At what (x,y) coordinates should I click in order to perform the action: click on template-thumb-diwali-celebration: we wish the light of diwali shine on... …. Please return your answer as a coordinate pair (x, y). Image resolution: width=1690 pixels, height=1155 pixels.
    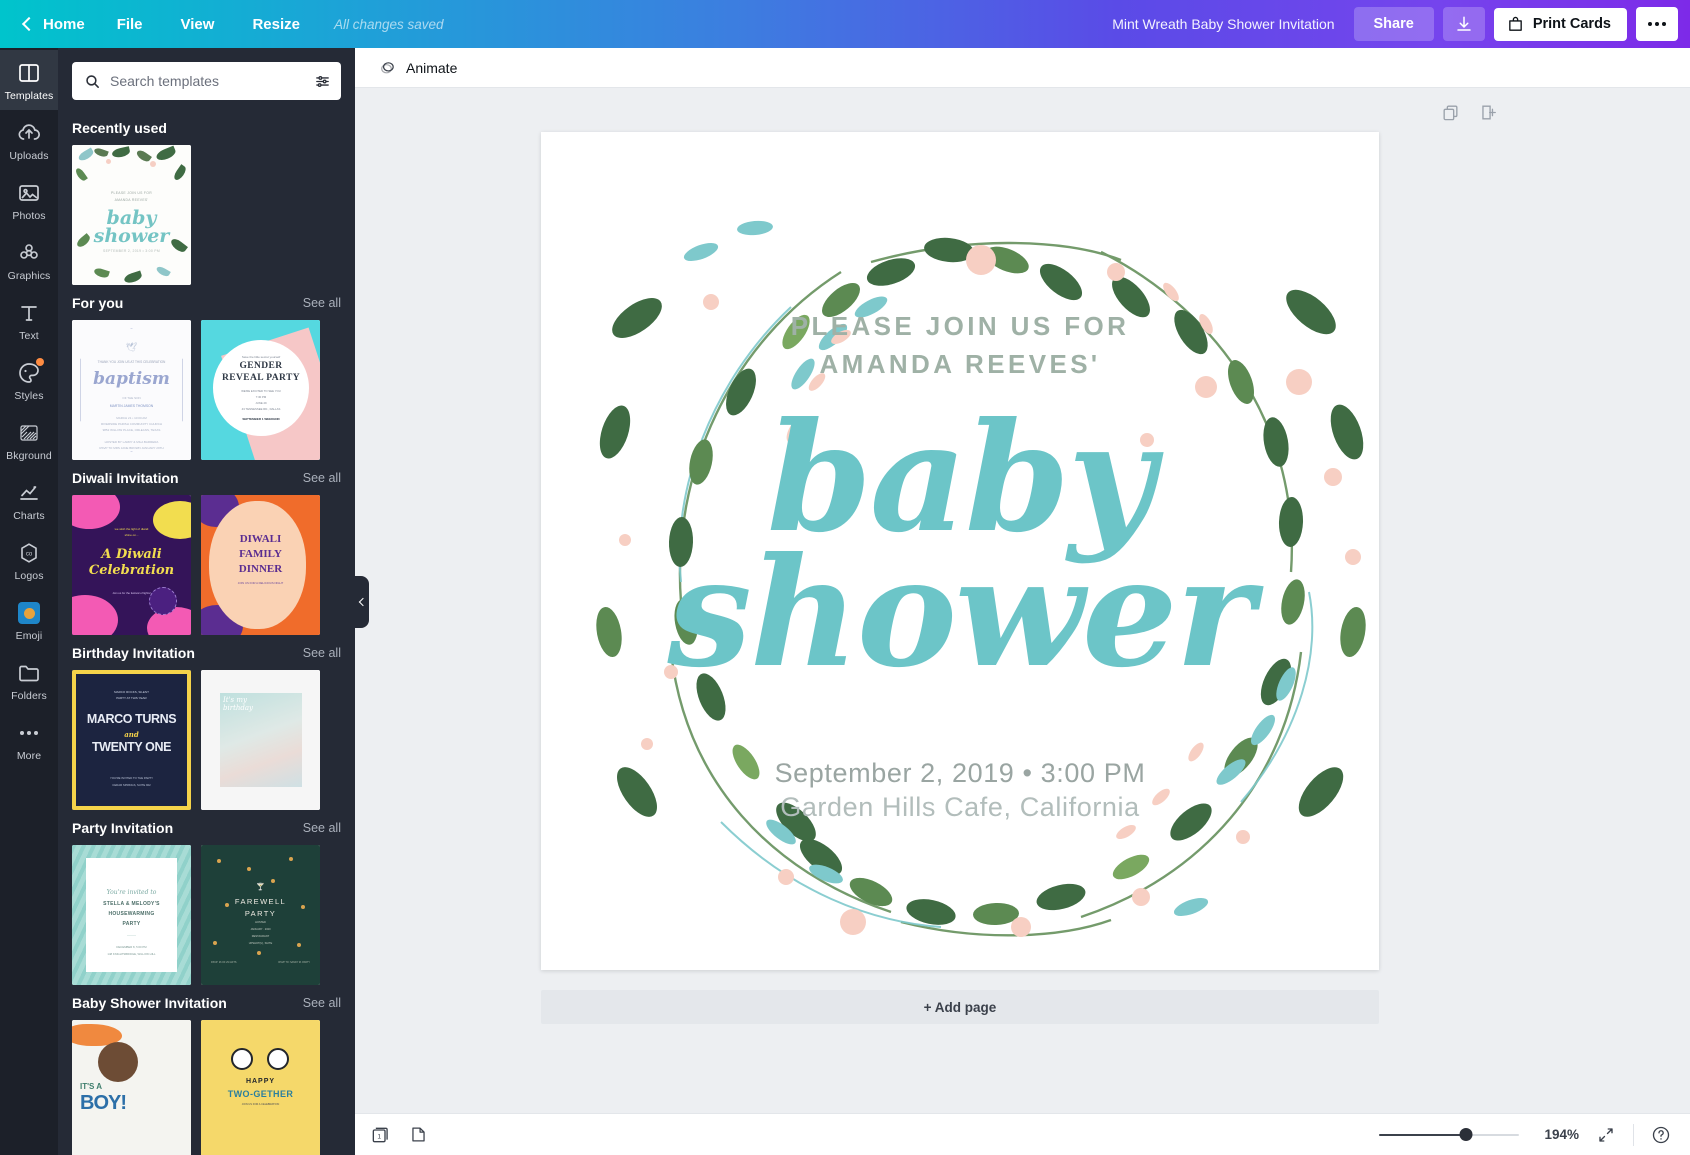
    Looking at the image, I should click on (131, 565).